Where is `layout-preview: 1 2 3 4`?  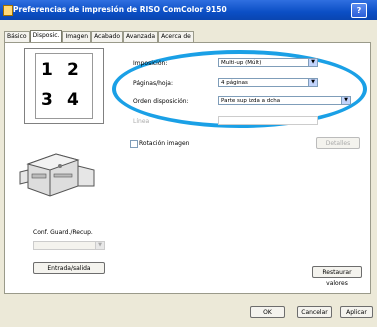
layout-preview: 1 2 3 4 is located at coordinates (64, 86).